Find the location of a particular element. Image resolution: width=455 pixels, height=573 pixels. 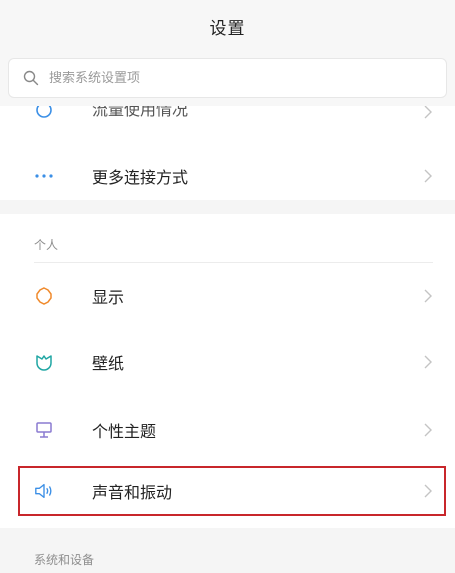

section-title-personal: 个人 is located at coordinates (46, 245).